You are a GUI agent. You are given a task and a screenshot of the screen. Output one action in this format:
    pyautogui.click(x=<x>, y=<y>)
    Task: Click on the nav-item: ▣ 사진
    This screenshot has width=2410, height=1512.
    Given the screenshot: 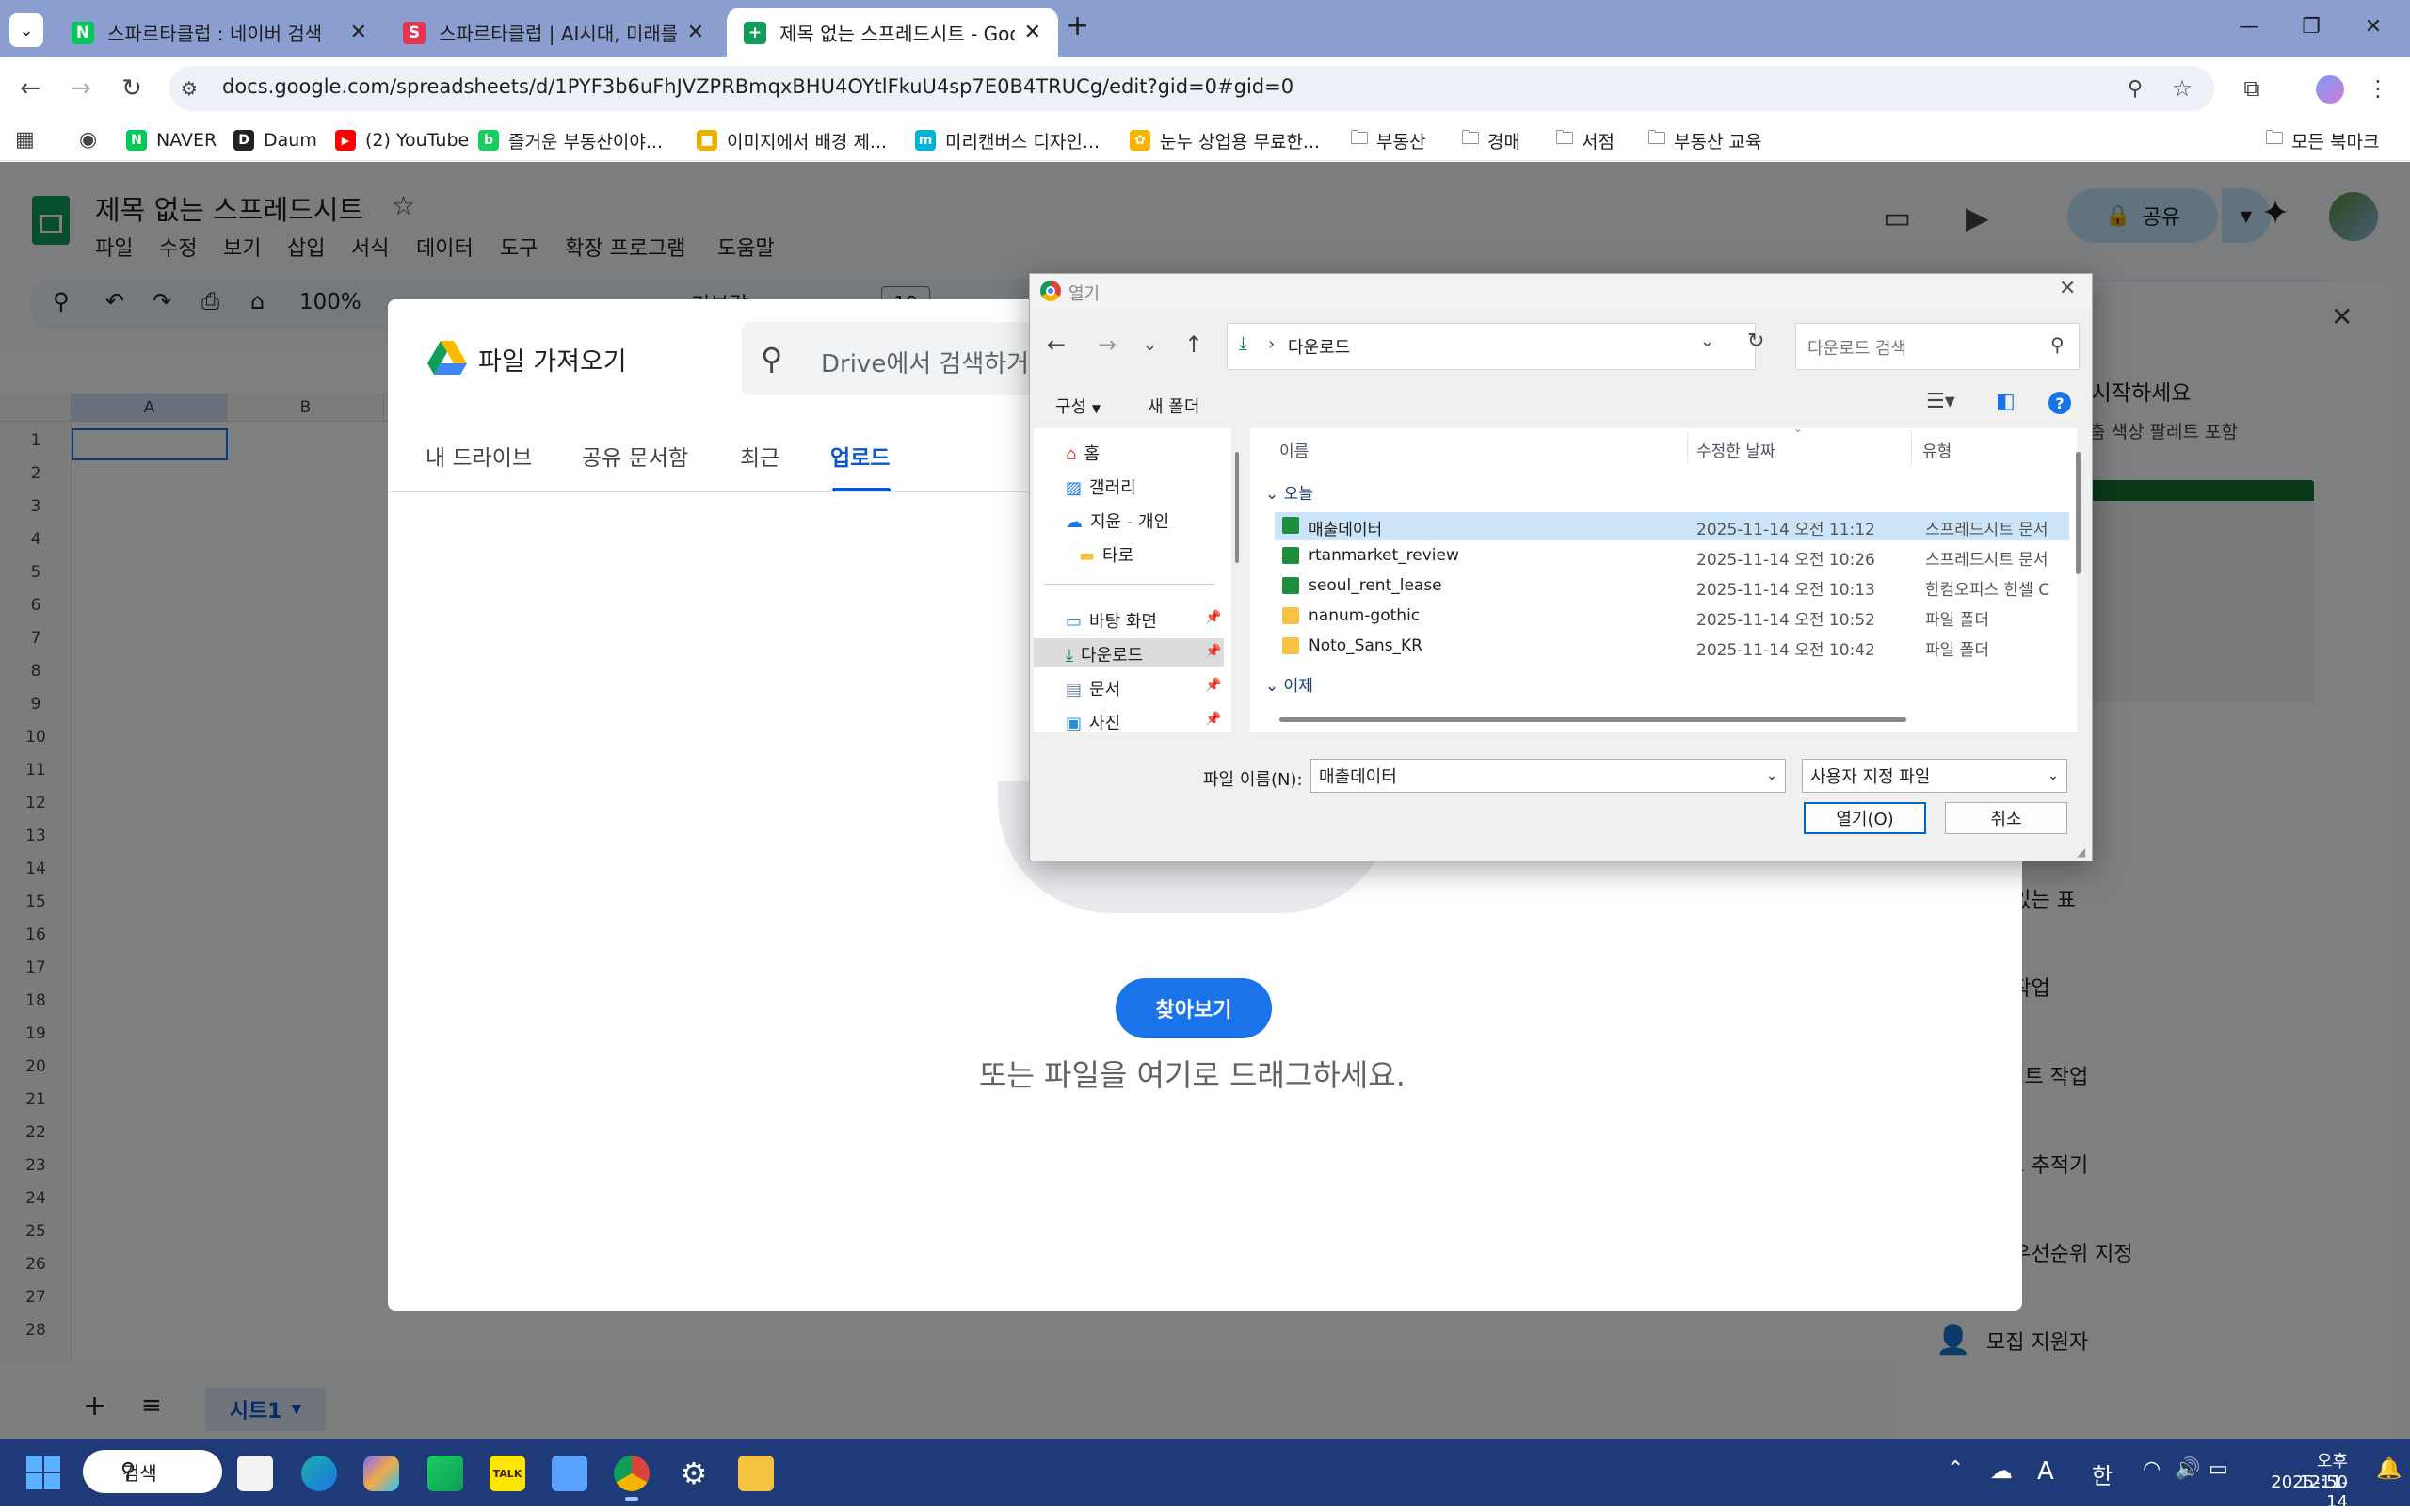 What is the action you would take?
    pyautogui.click(x=1093, y=722)
    